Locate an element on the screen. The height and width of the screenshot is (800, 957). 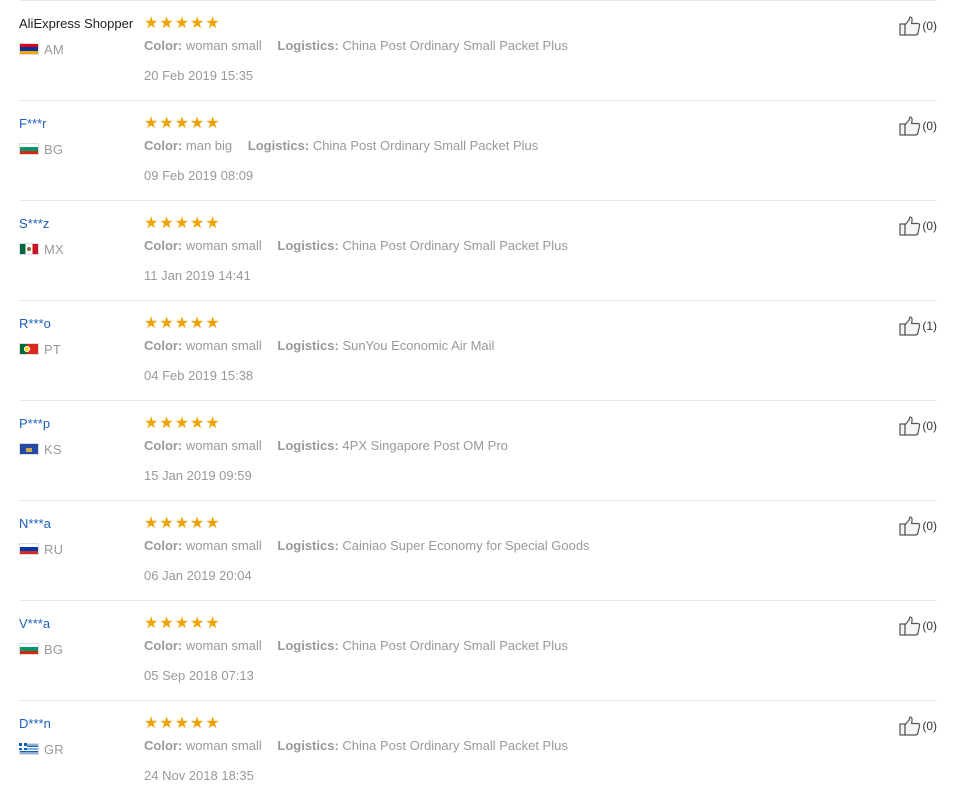
logistics-value: Cainiao Super Economy for Special Goods is located at coordinates (466, 545).